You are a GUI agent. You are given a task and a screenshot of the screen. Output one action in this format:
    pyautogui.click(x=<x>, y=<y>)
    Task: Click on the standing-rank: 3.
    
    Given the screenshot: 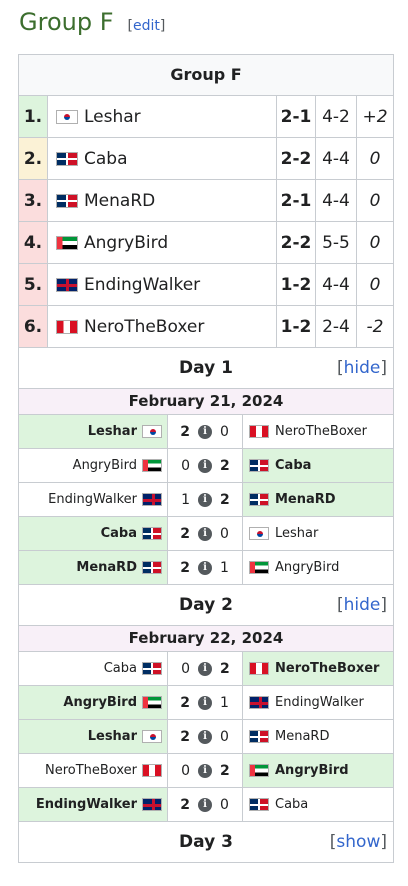 What is the action you would take?
    pyautogui.click(x=33, y=200)
    